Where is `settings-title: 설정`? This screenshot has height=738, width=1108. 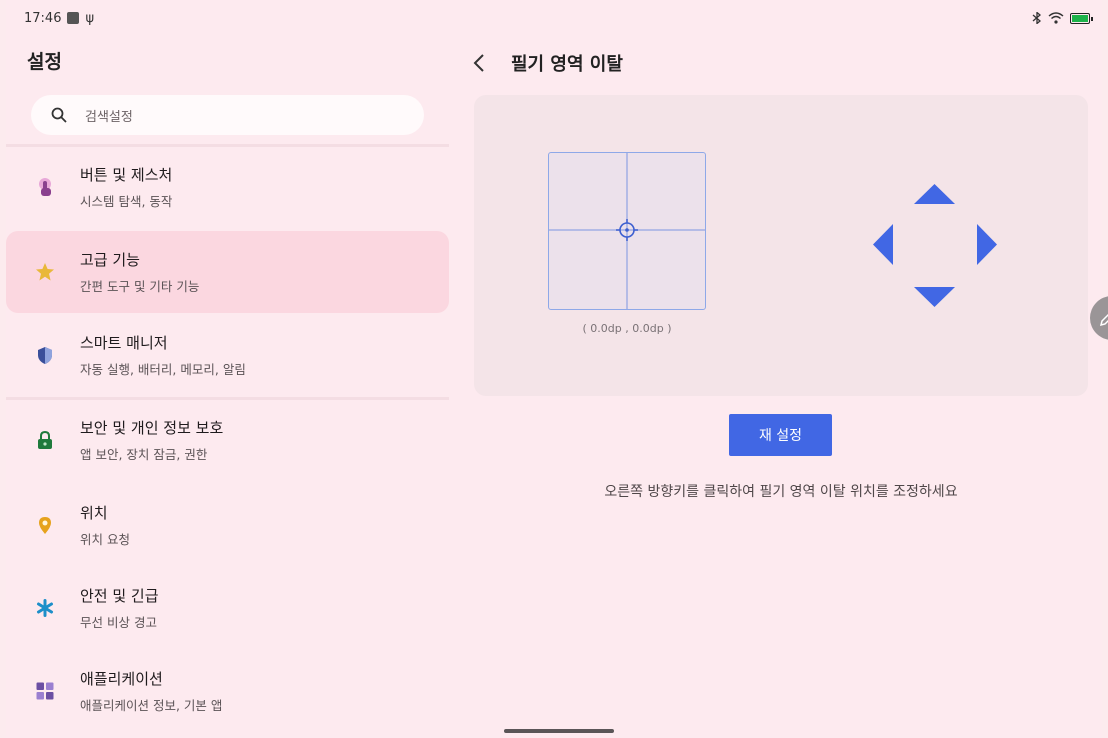
settings-title: 설정 is located at coordinates (44, 62).